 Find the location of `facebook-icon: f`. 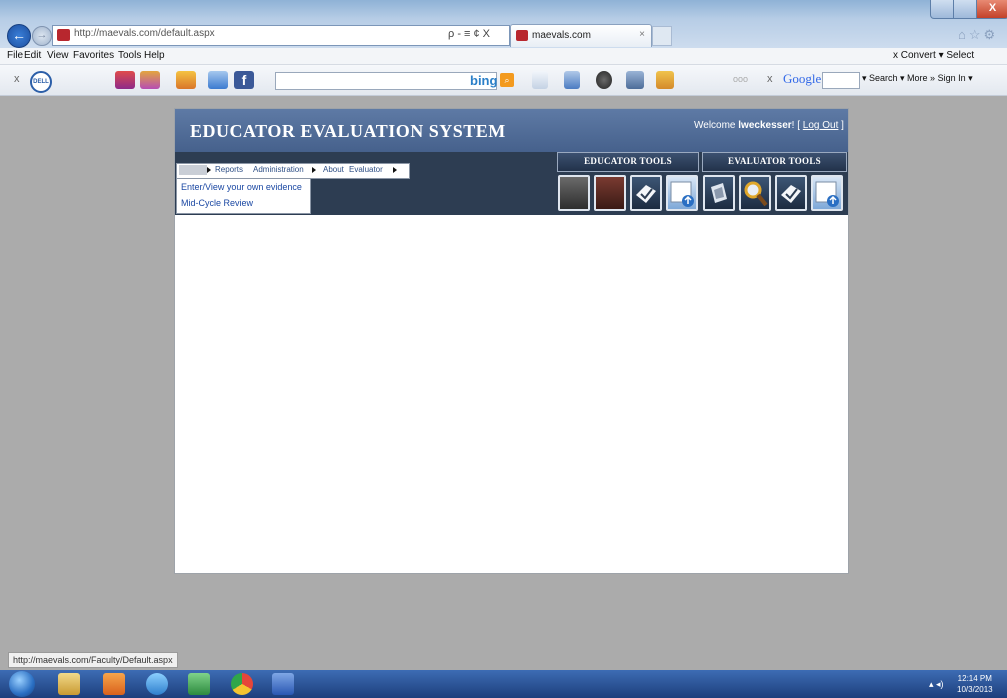

facebook-icon: f is located at coordinates (244, 80).